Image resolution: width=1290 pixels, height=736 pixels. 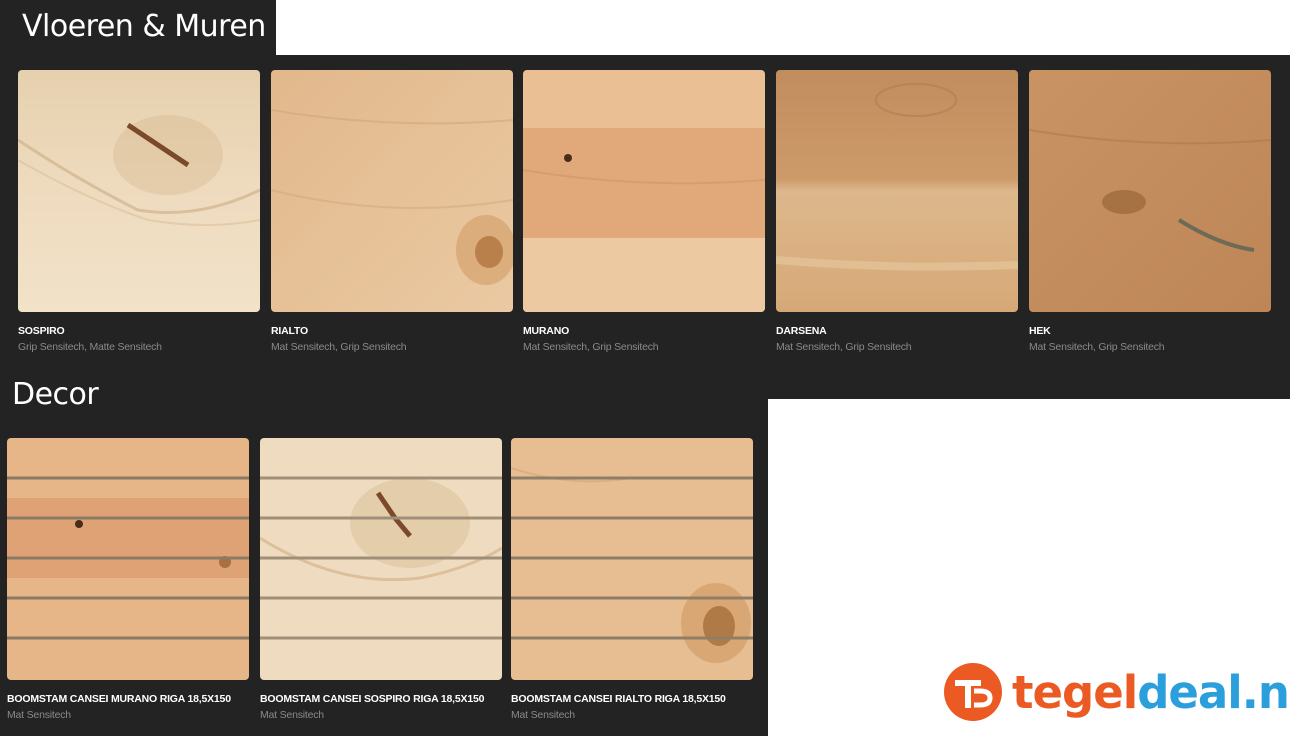 What do you see at coordinates (897, 331) in the screenshot?
I see `product-name: DARSENA` at bounding box center [897, 331].